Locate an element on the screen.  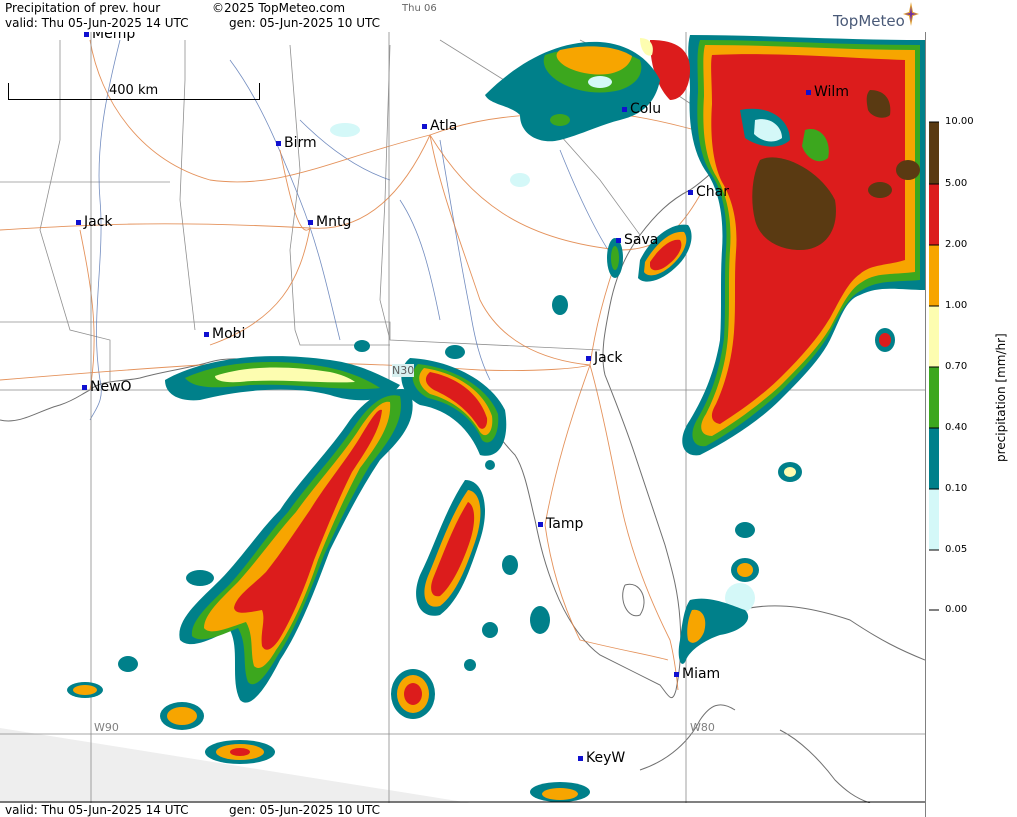
city-label: Sava is located at coordinates (641, 240).